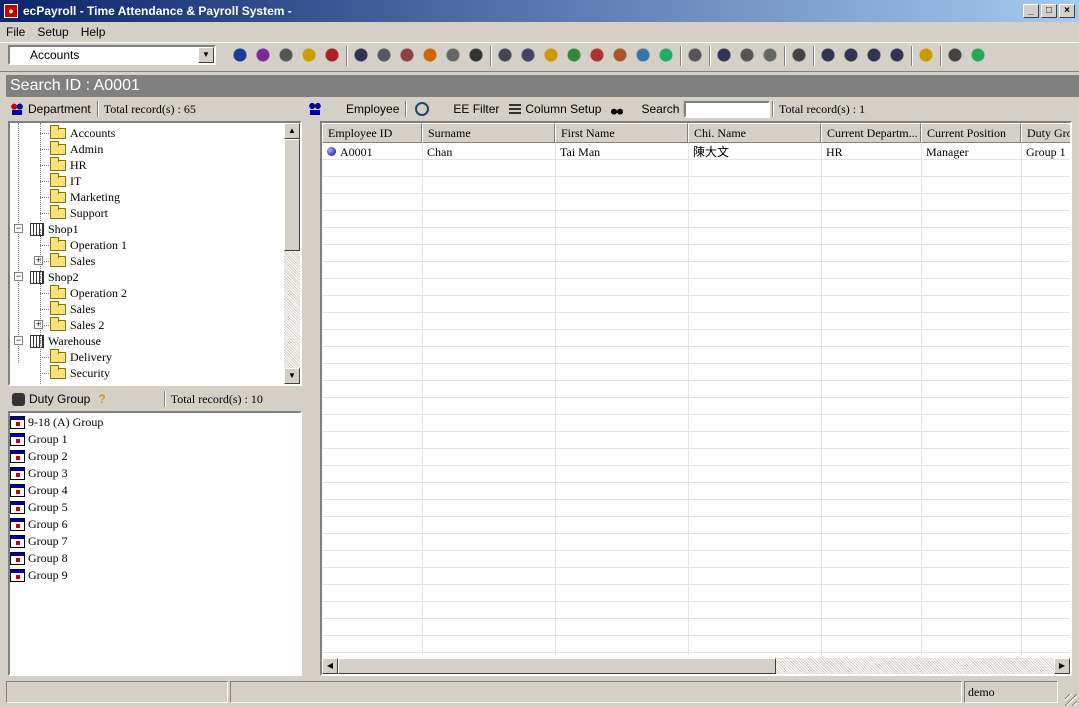 The width and height of the screenshot is (1079, 708). What do you see at coordinates (1049, 11) in the screenshot?
I see `maximize-button: □` at bounding box center [1049, 11].